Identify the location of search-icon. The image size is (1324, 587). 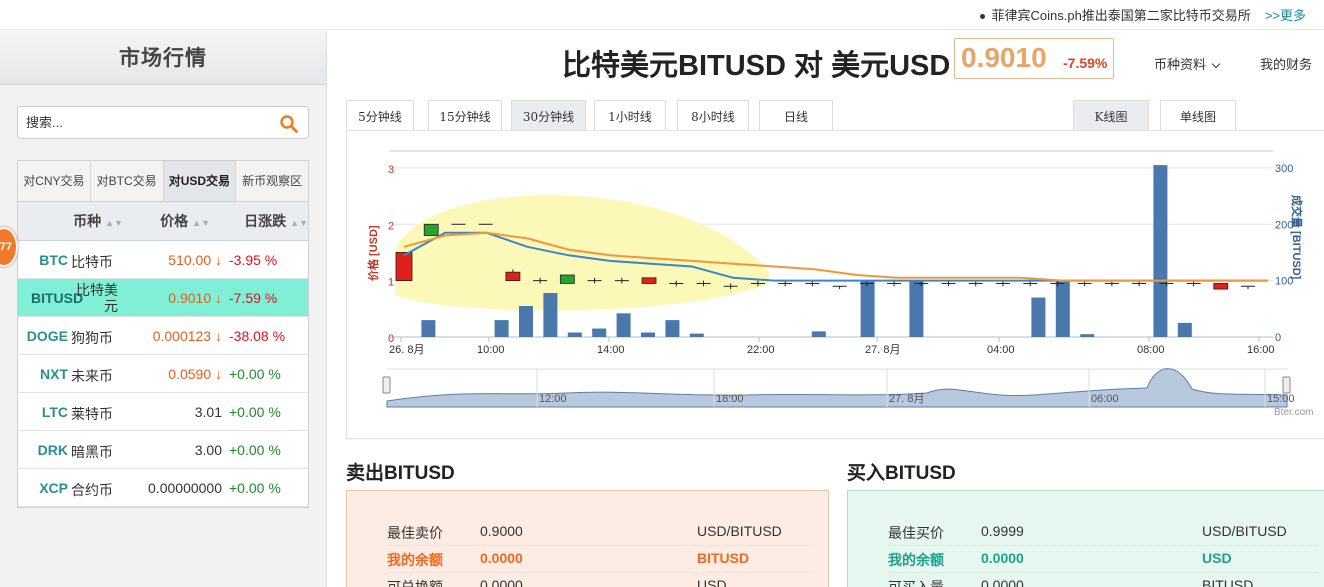
(289, 124).